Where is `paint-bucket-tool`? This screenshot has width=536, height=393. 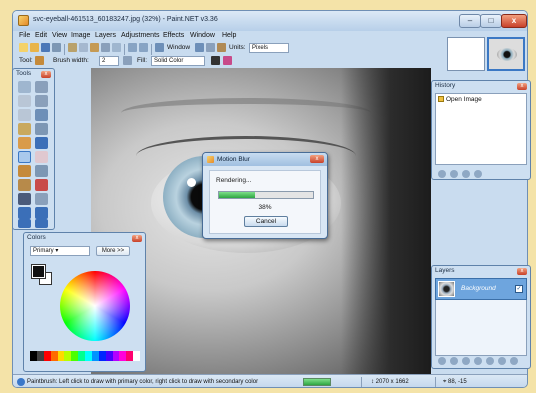
paint-bucket-tool is located at coordinates (24, 143).